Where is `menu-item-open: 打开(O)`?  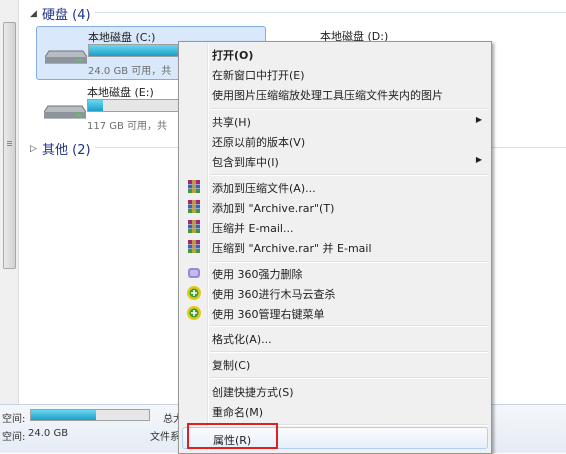 menu-item-open: 打开(O) is located at coordinates (335, 54).